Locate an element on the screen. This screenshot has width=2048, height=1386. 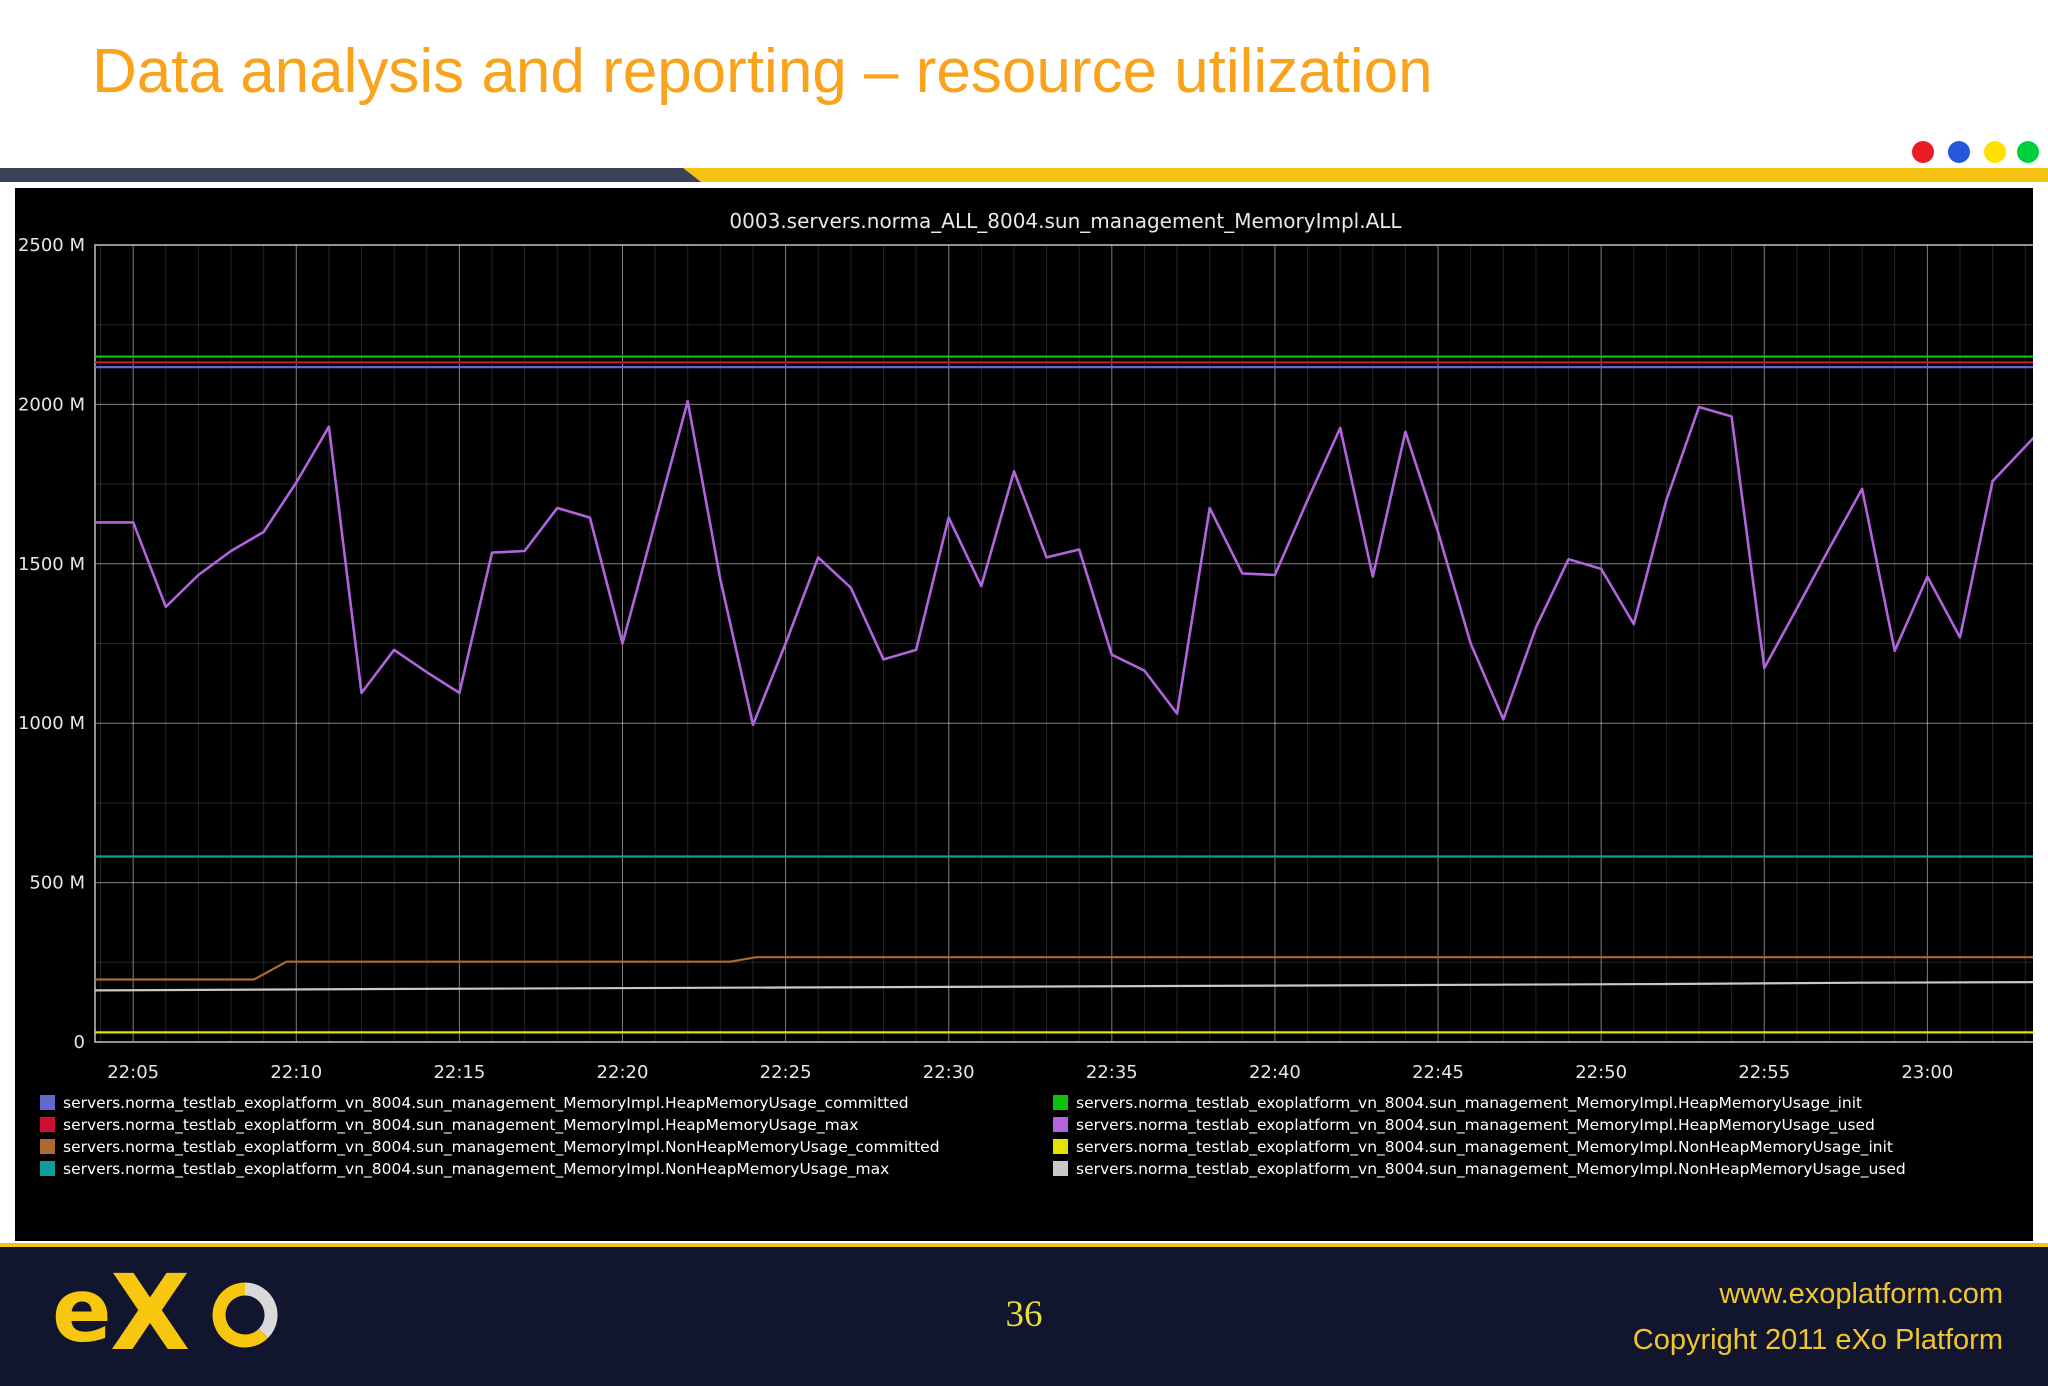
x-tick-label: 22:25 is located at coordinates (786, 1072).